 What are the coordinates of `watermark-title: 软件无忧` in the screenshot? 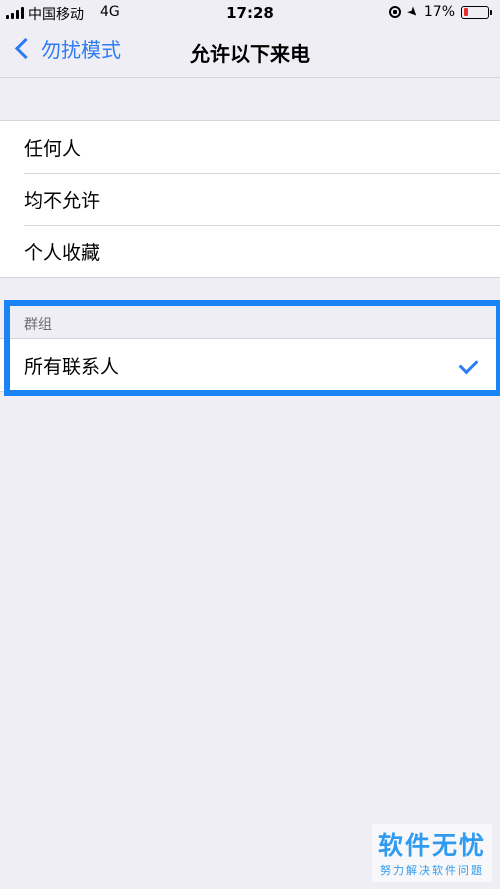 It's located at (431, 845).